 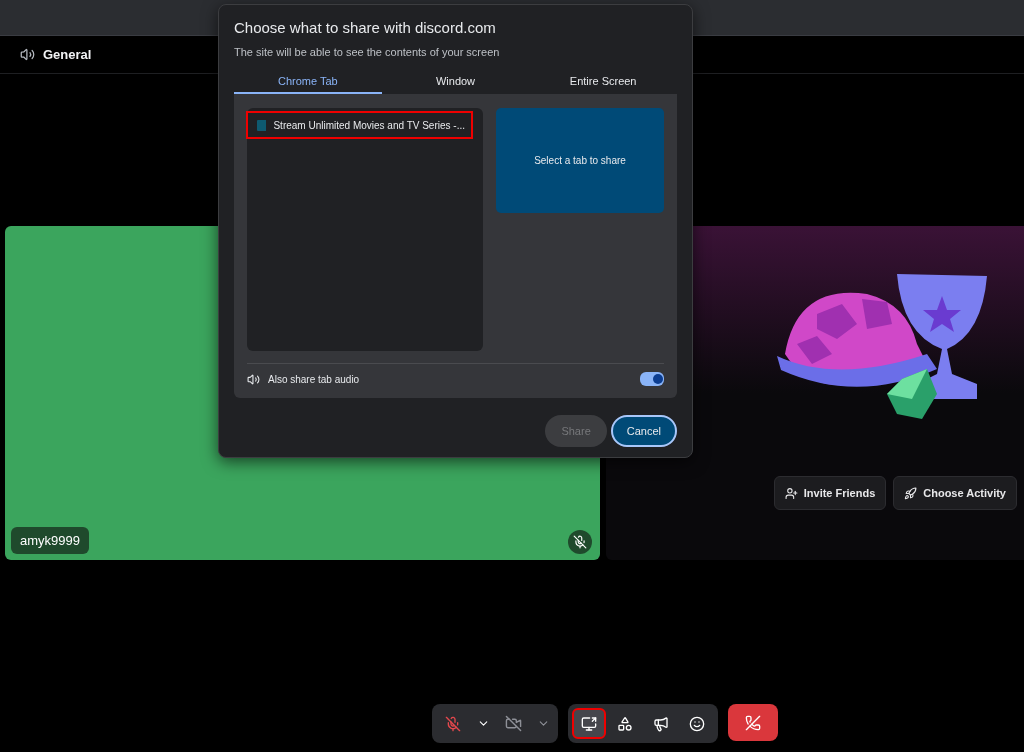 What do you see at coordinates (513, 723) in the screenshot?
I see `camera-off-icon` at bounding box center [513, 723].